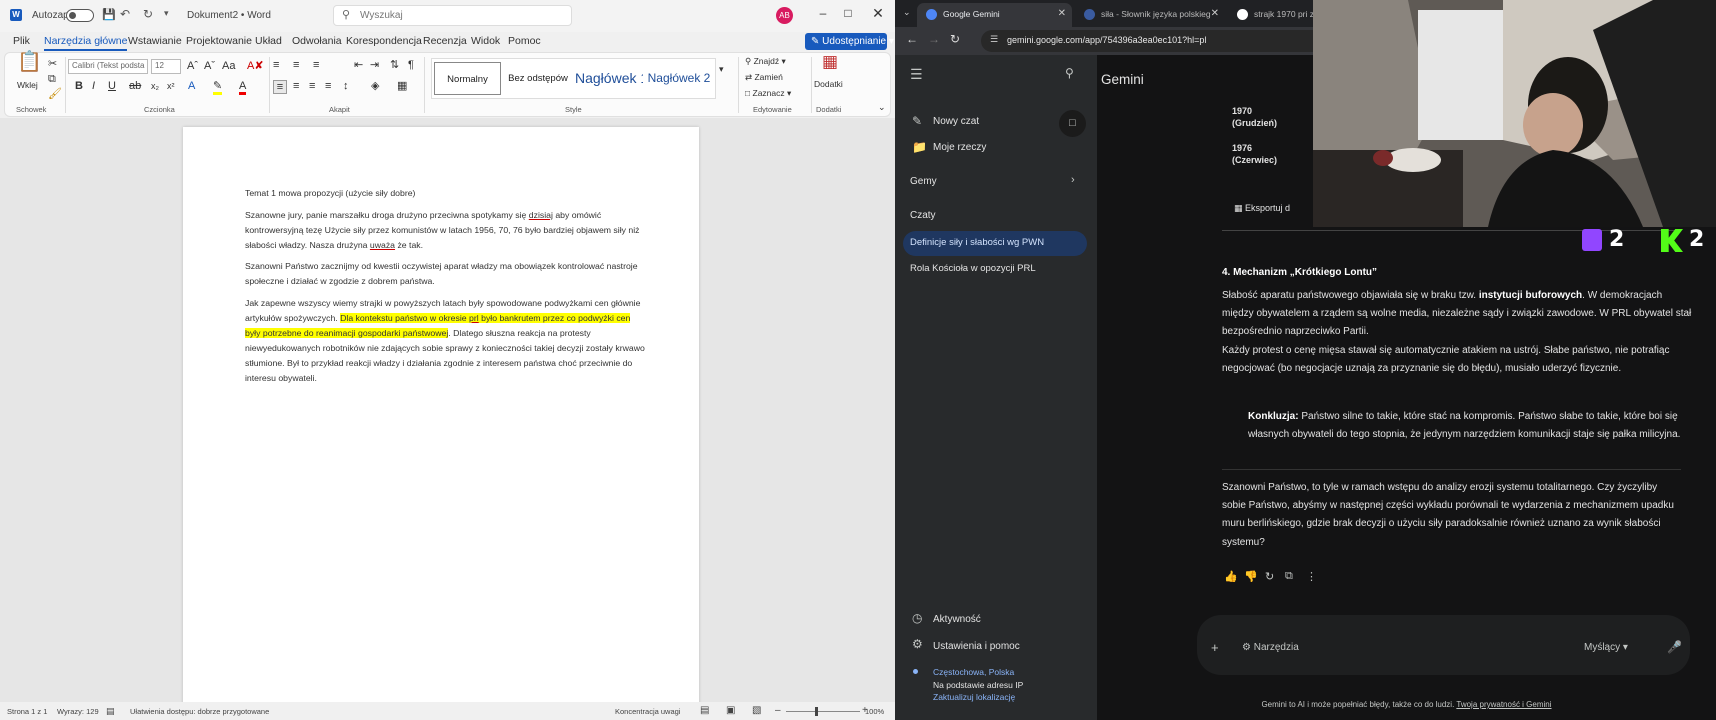 The height and width of the screenshot is (720, 1716). What do you see at coordinates (730, 710) in the screenshot?
I see `print-layout-icon: ▣` at bounding box center [730, 710].